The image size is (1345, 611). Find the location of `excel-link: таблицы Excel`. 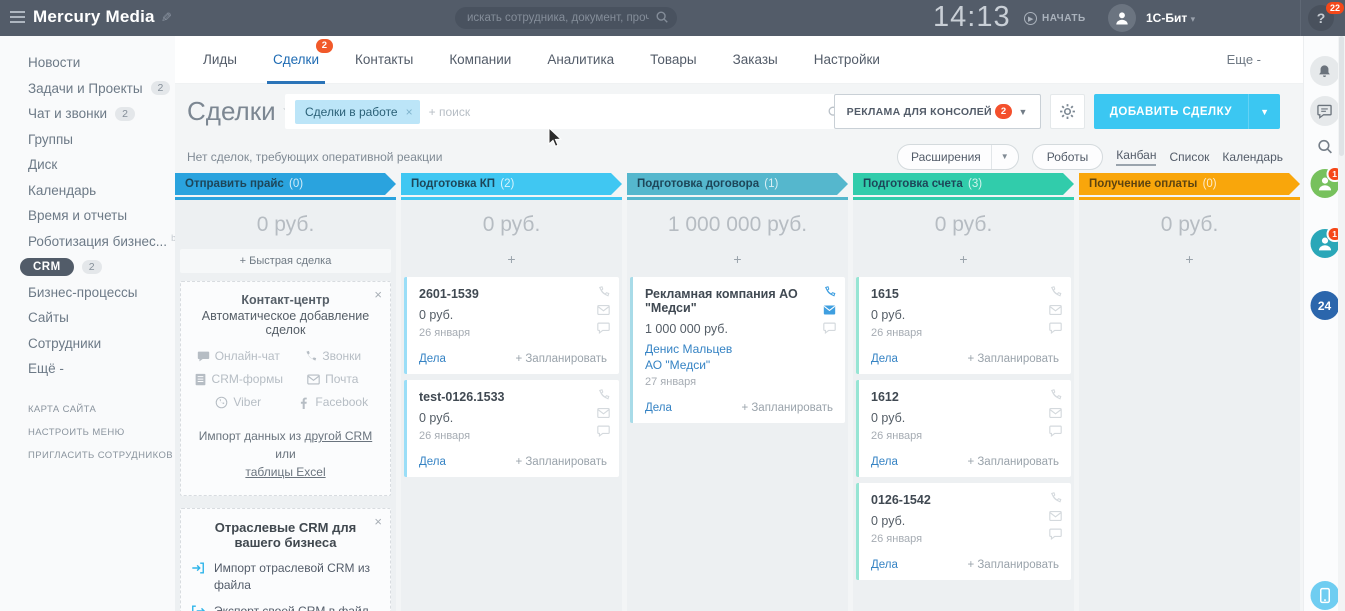

excel-link: таблицы Excel is located at coordinates (285, 472).